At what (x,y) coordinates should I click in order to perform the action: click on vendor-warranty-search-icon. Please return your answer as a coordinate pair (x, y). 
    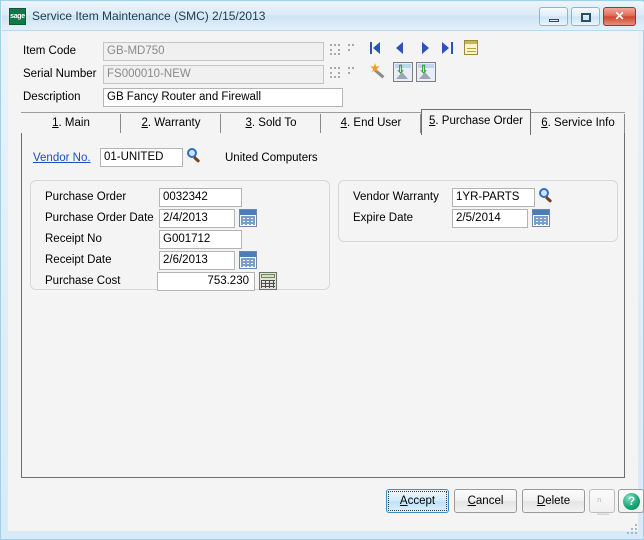
    Looking at the image, I should click on (547, 196).